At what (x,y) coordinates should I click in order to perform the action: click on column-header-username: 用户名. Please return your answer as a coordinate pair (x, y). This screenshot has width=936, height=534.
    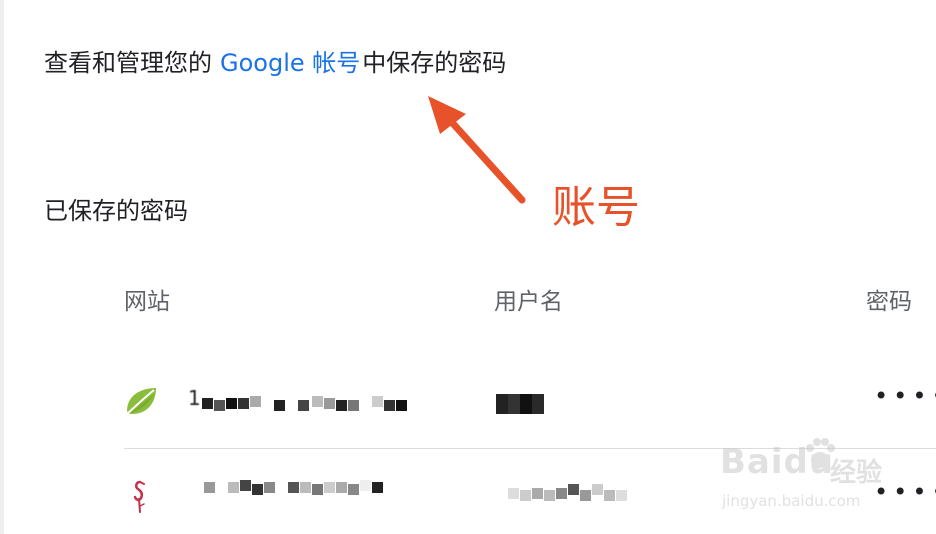
    Looking at the image, I should click on (528, 302).